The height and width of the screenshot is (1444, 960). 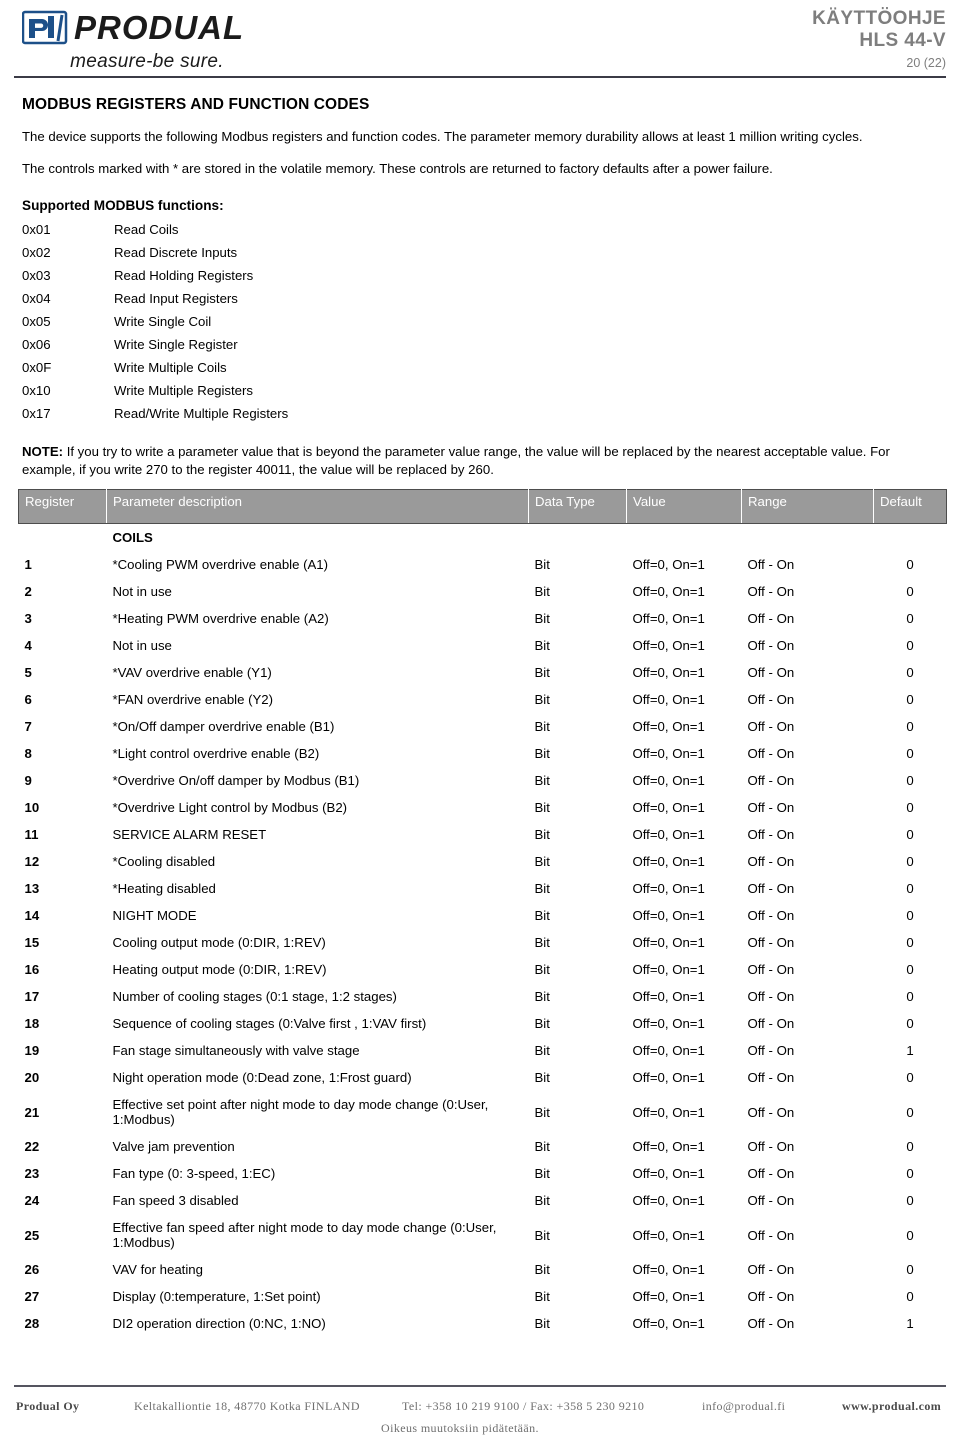 I want to click on document-kind: KÄYTTÖOHJE, so click(x=879, y=18).